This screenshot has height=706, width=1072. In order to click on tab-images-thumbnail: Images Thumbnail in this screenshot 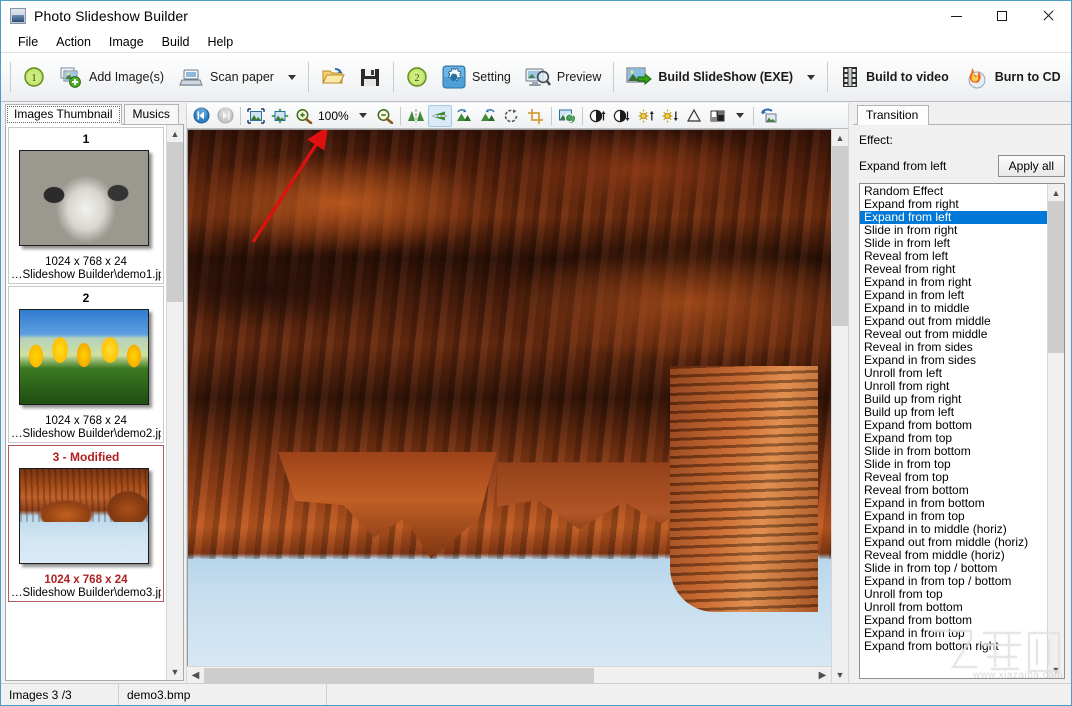, I will do `click(63, 114)`.